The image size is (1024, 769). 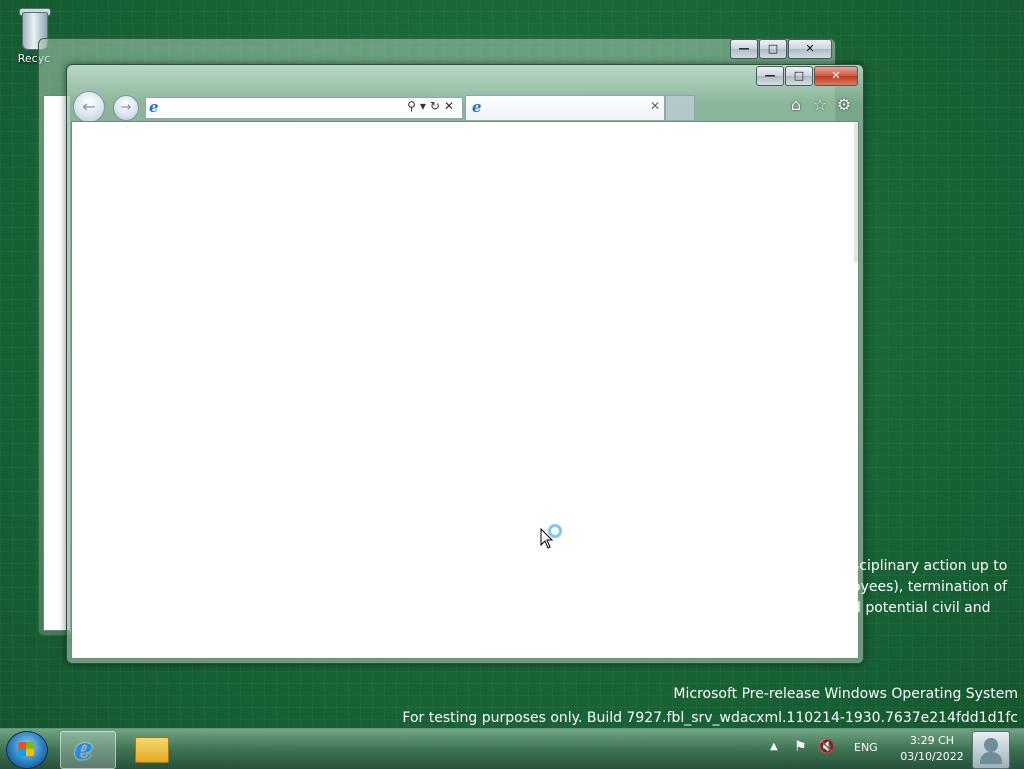 I want to click on forward-button: →, so click(x=126, y=108).